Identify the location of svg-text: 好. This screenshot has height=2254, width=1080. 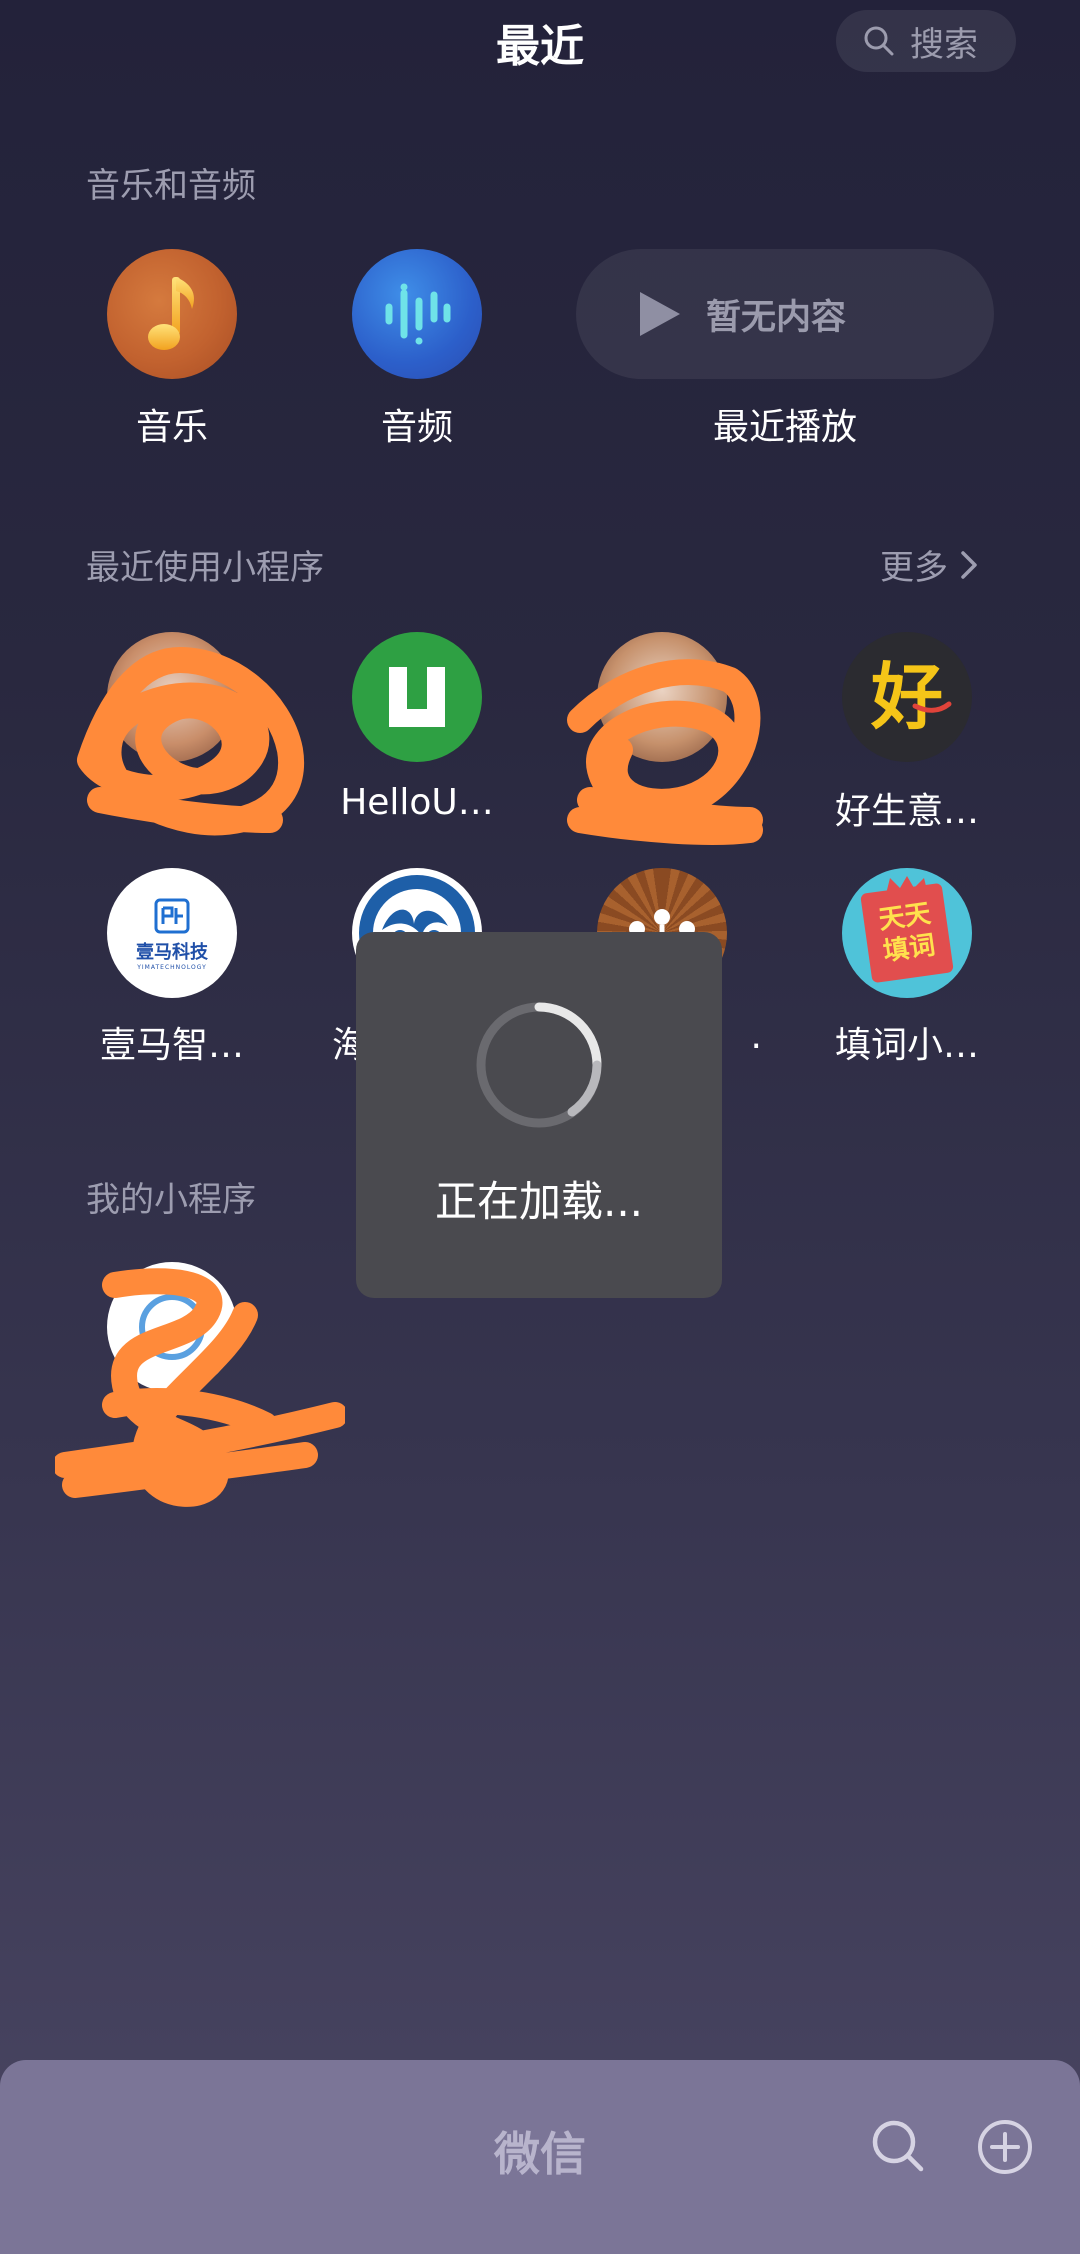
(906, 697).